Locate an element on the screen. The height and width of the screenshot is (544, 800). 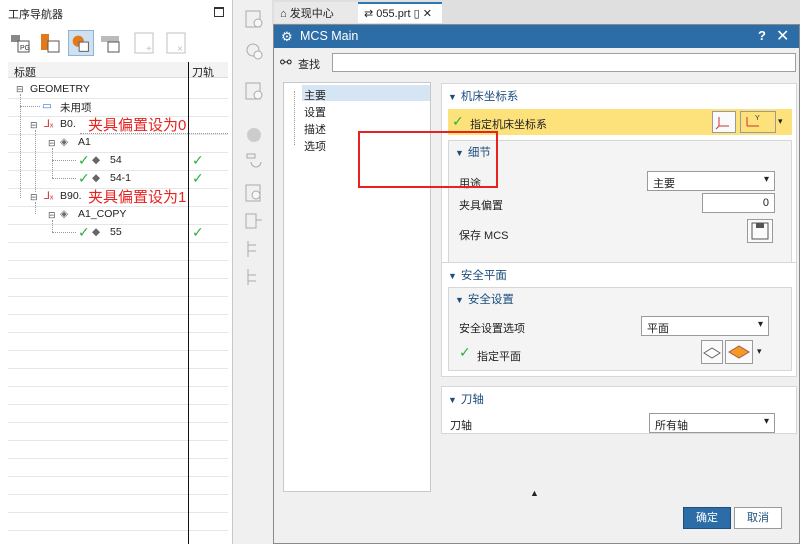
add-operation-icon: + is located at coordinates (145, 43).